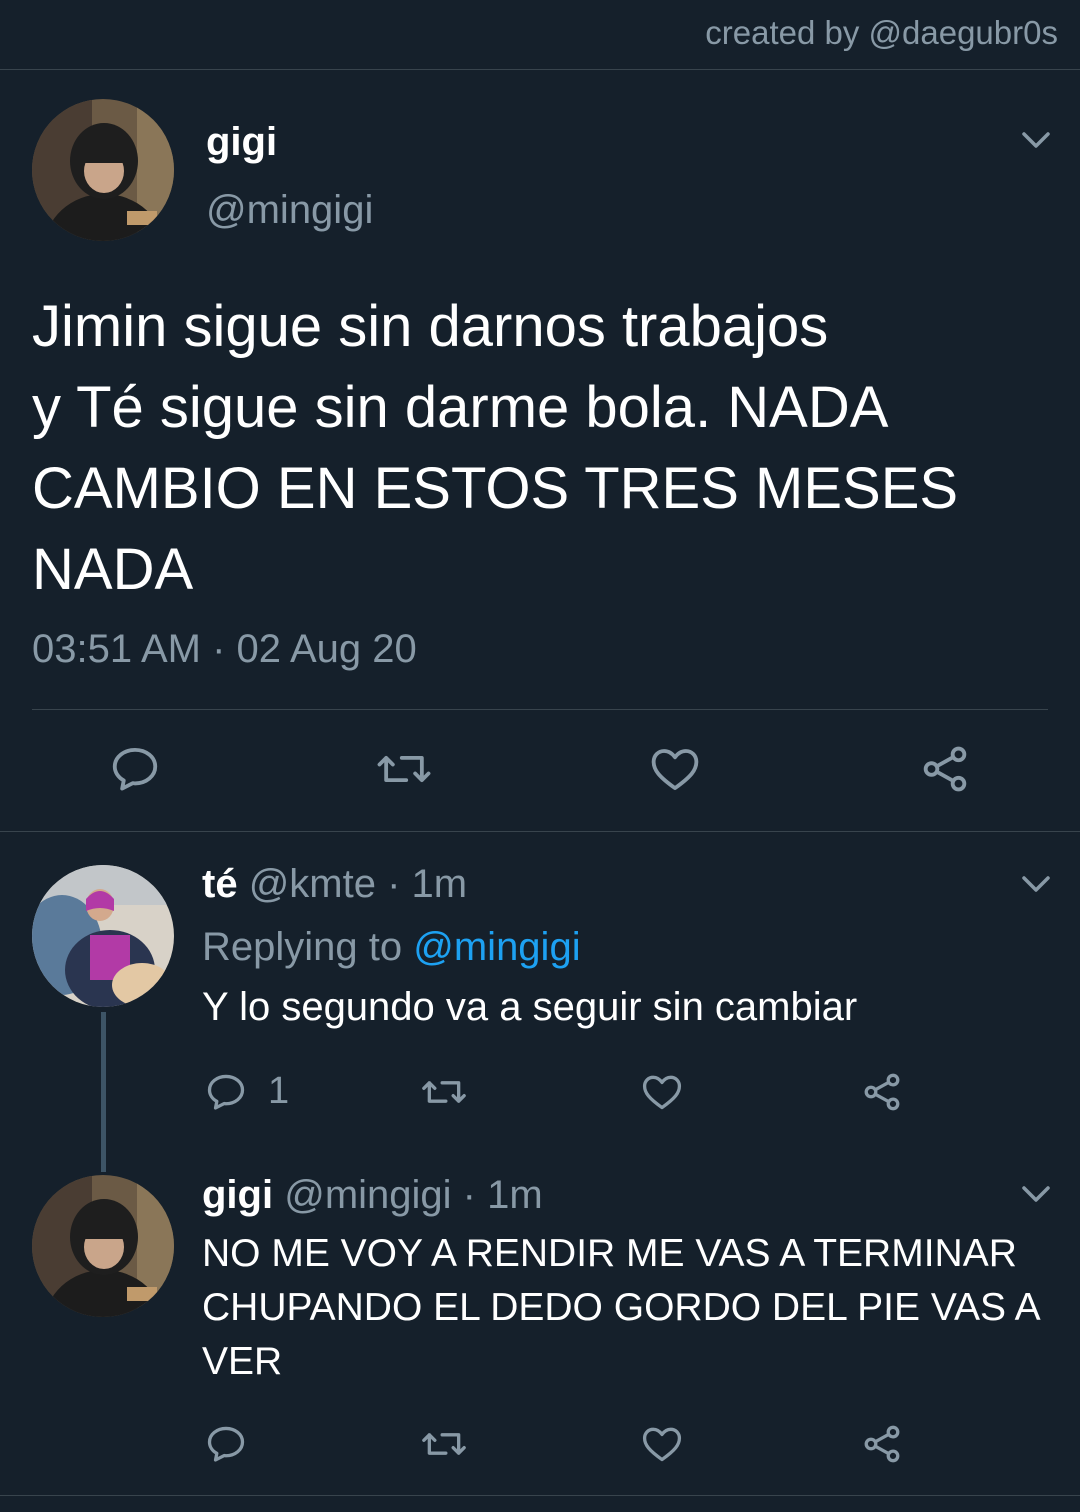 The width and height of the screenshot is (1080, 1512). I want to click on reply1-handle-time: @kmte · 1m, so click(358, 884).